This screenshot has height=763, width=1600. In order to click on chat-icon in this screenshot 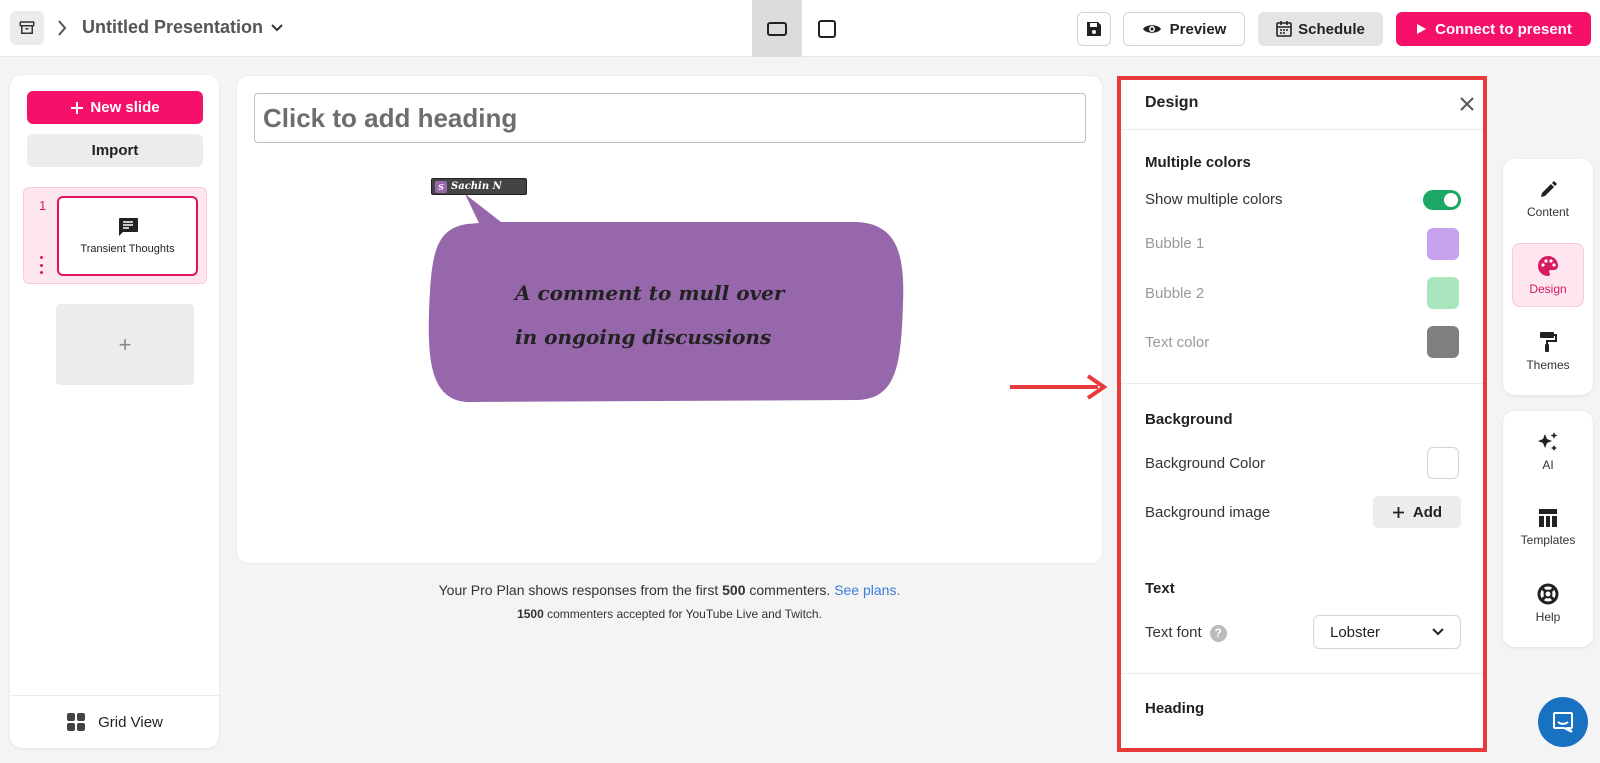, I will do `click(1563, 722)`.